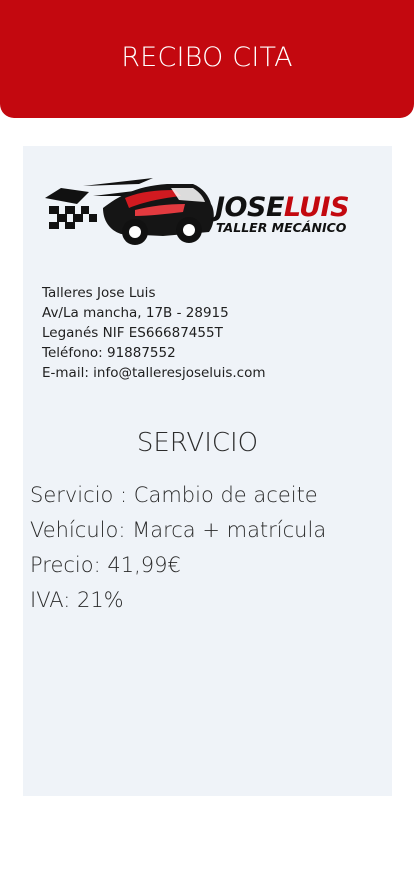  Describe the element at coordinates (197, 443) in the screenshot. I see `service-section-title: SERVICIO` at that location.